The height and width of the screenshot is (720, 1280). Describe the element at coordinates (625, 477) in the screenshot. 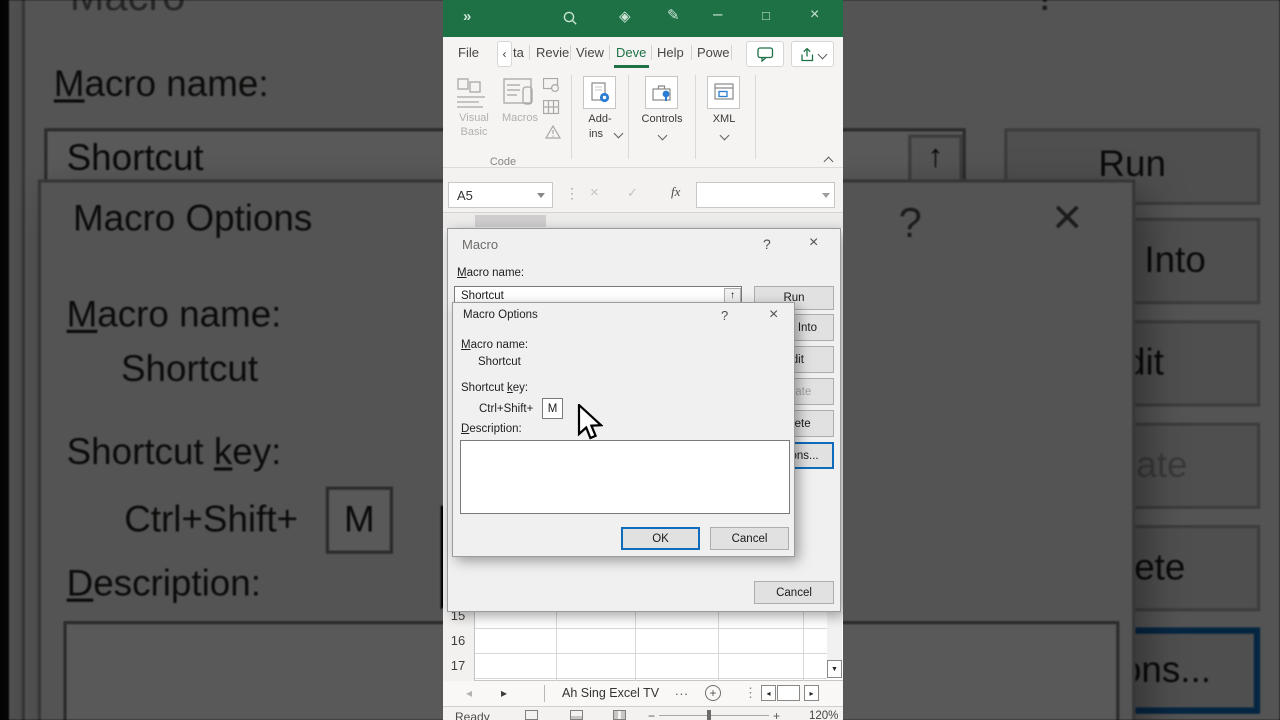

I see `description-textarea` at that location.